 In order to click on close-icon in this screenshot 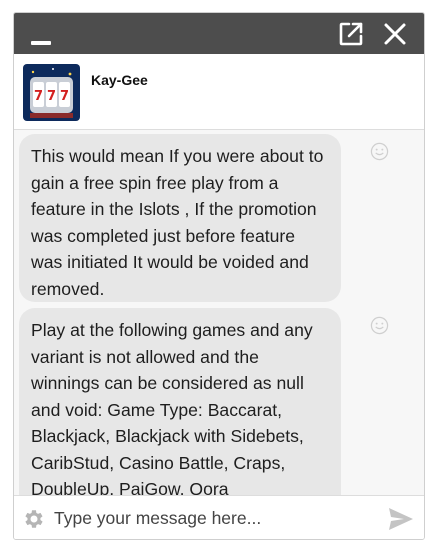, I will do `click(395, 34)`.